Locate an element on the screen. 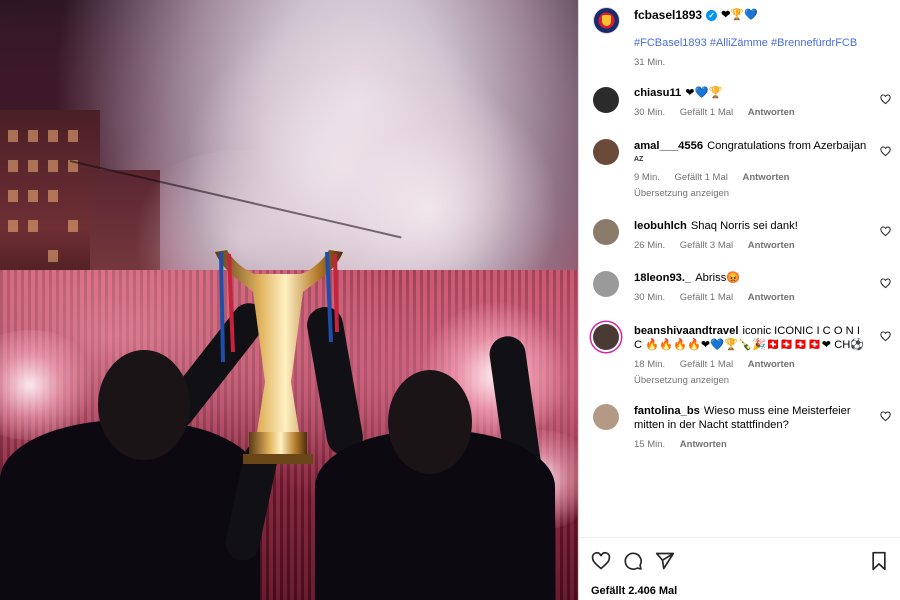  comment-username: amal___4556 is located at coordinates (668, 146).